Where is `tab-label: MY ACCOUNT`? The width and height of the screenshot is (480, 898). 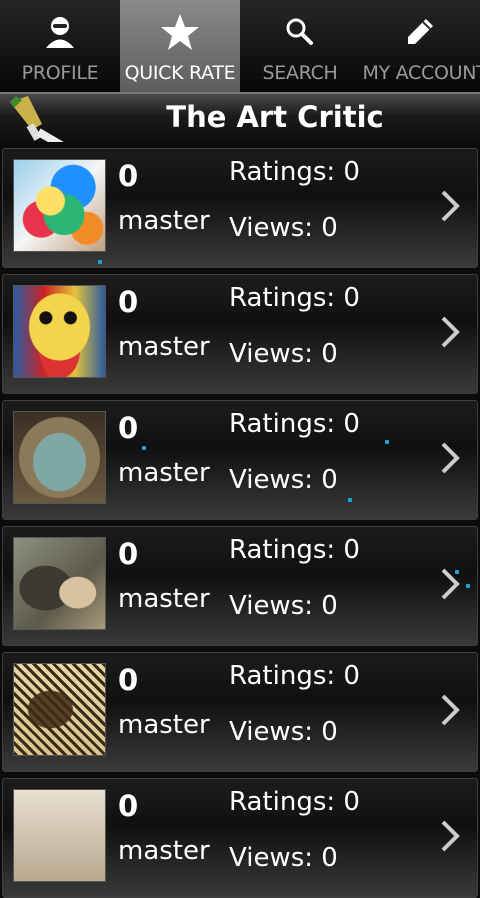 tab-label: MY ACCOUNT is located at coordinates (421, 73).